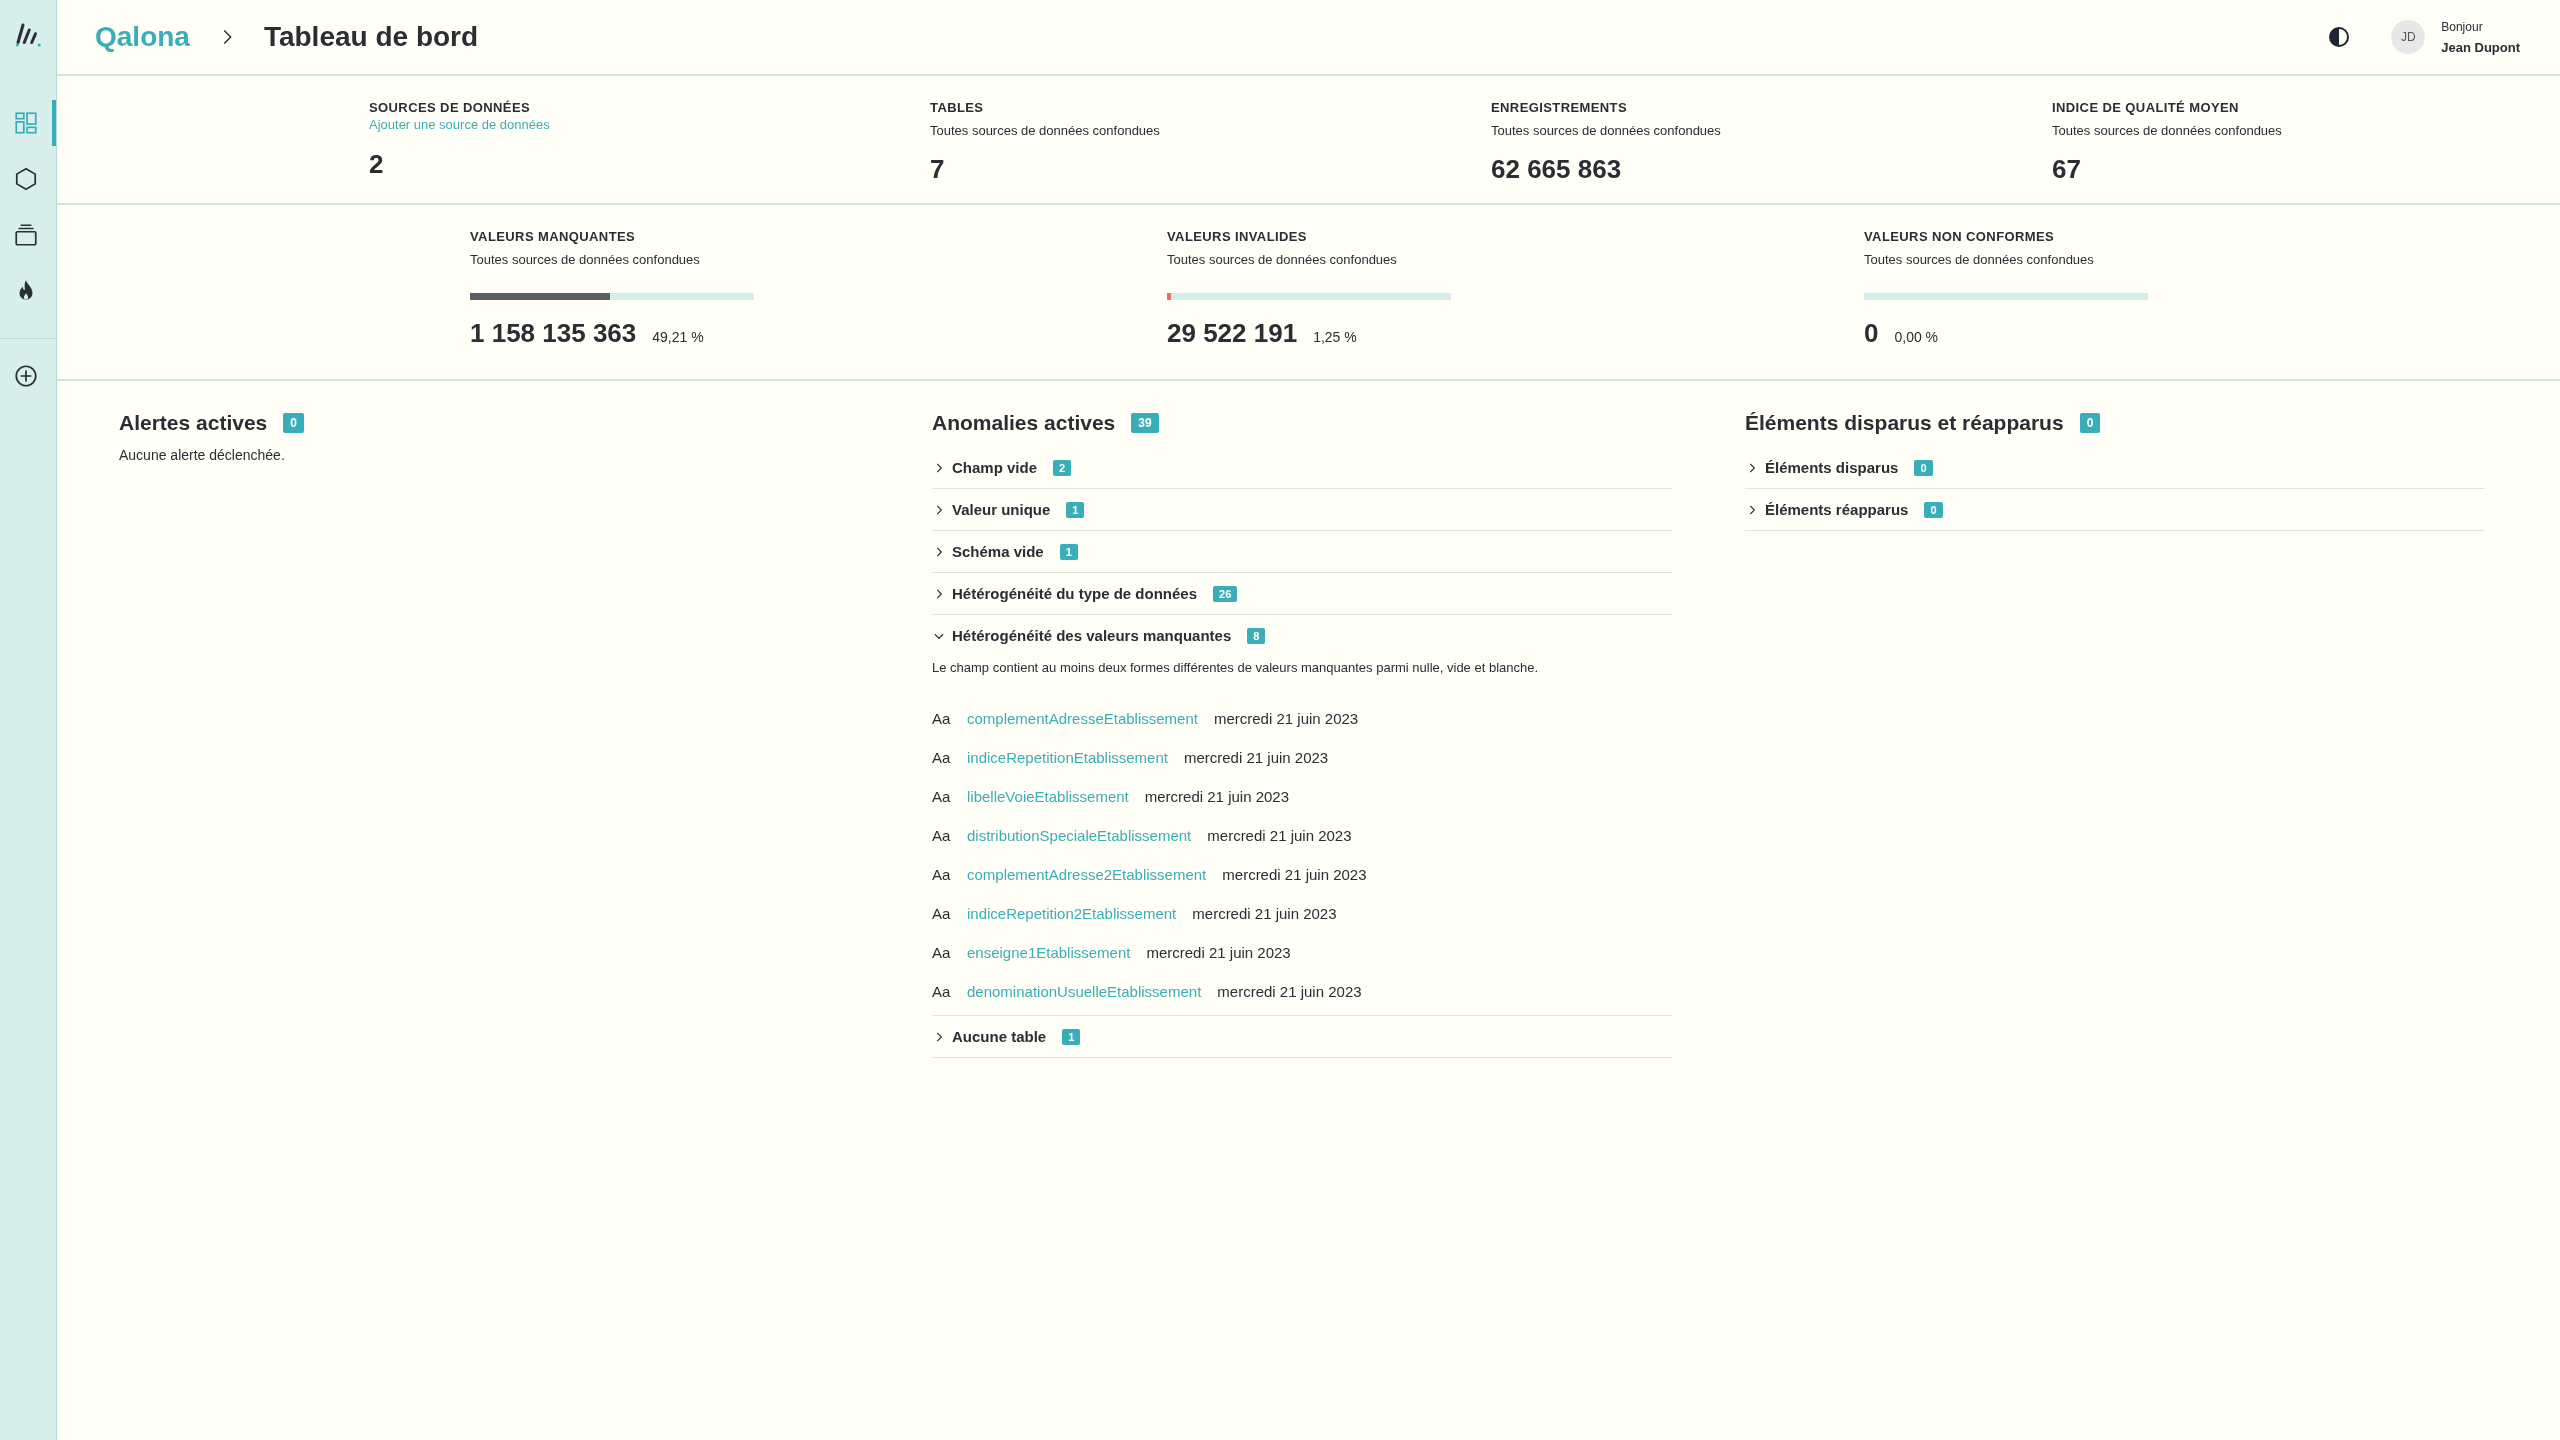  What do you see at coordinates (26, 123) in the screenshot?
I see `grid-icon` at bounding box center [26, 123].